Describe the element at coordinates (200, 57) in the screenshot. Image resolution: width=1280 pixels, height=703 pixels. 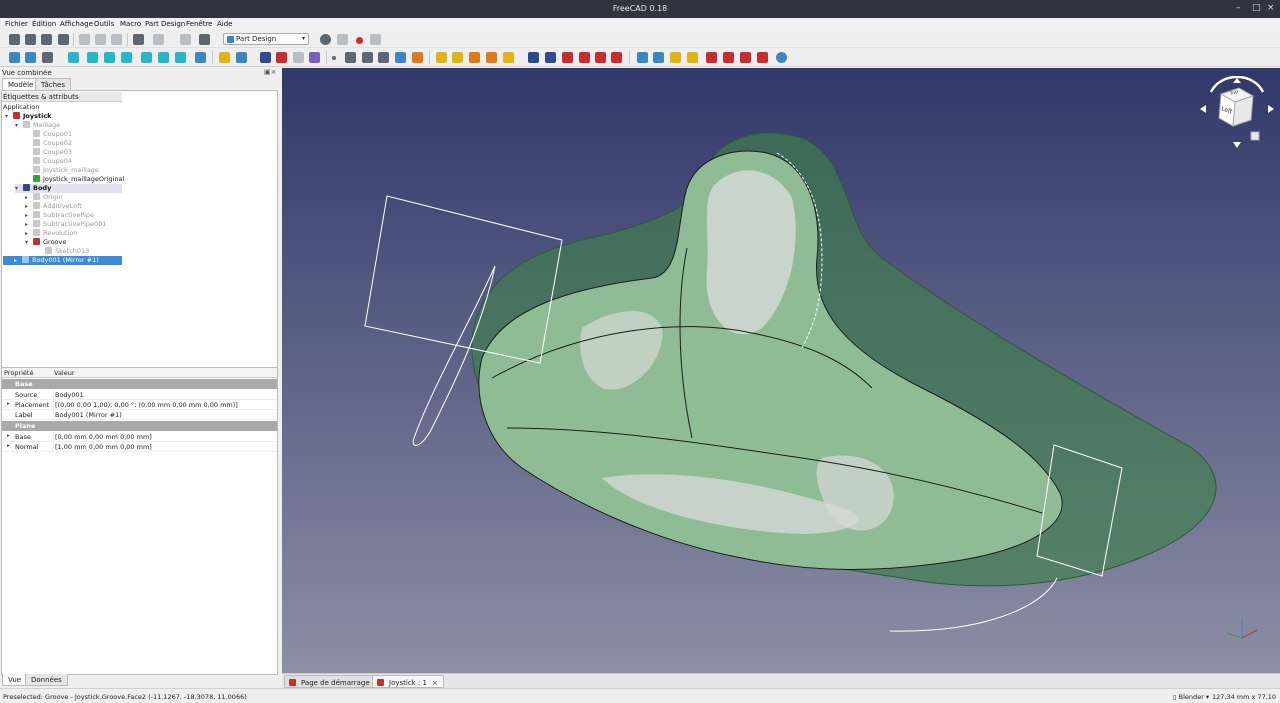
I see `measure-distance-icon` at that location.